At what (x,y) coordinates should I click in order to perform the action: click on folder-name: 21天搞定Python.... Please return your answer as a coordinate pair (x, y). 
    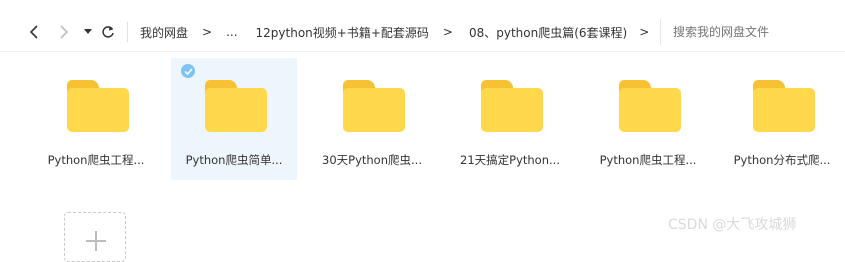
    Looking at the image, I should click on (510, 160).